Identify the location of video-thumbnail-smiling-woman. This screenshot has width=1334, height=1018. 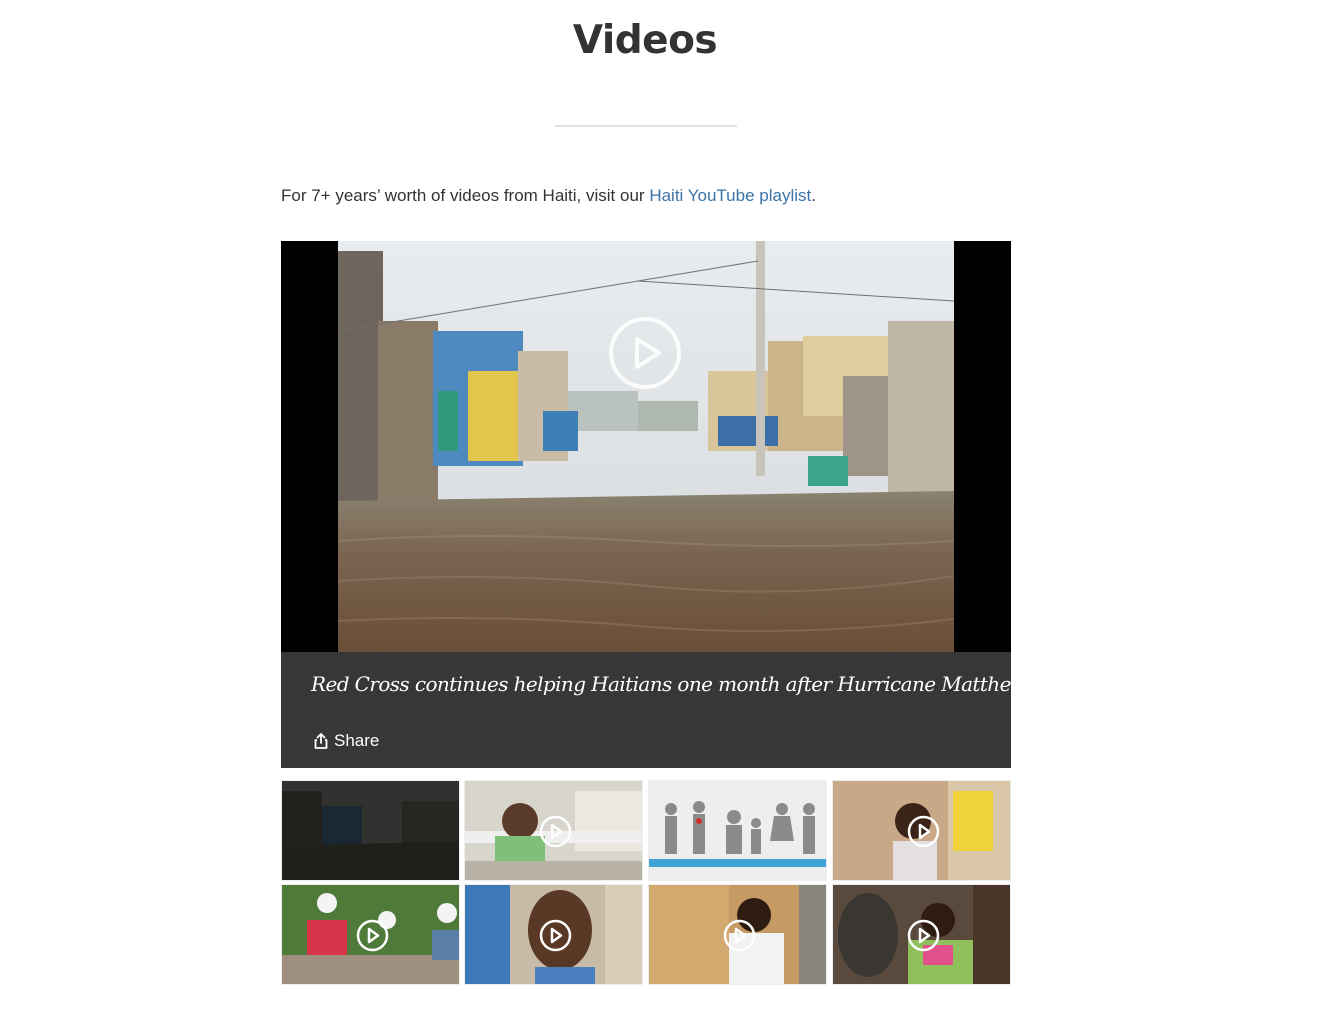
(553, 934).